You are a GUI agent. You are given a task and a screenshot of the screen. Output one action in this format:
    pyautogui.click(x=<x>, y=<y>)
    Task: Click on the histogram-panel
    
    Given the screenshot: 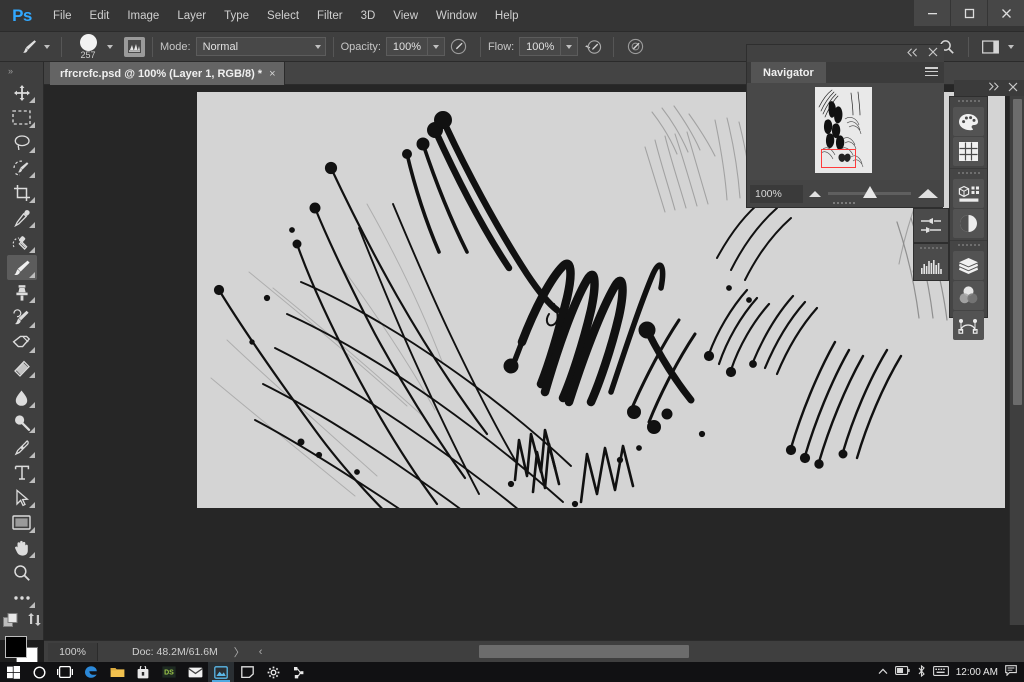 What is the action you would take?
    pyautogui.click(x=931, y=262)
    